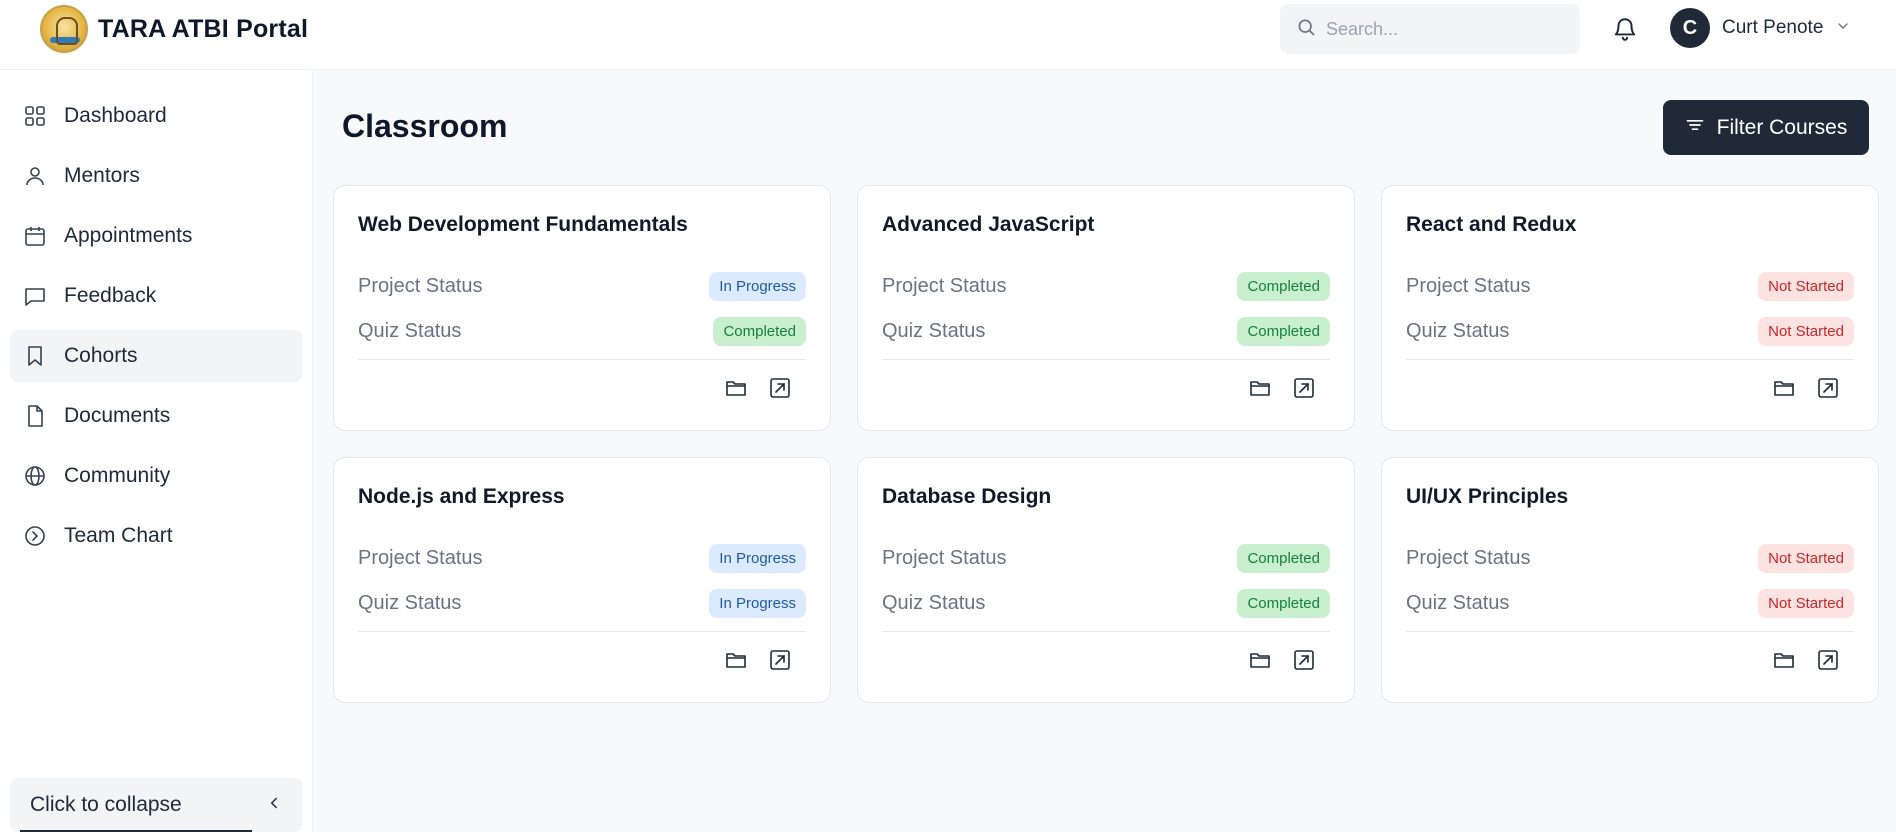 Image resolution: width=1896 pixels, height=832 pixels. I want to click on sidebar-item-label: Mentors, so click(102, 175).